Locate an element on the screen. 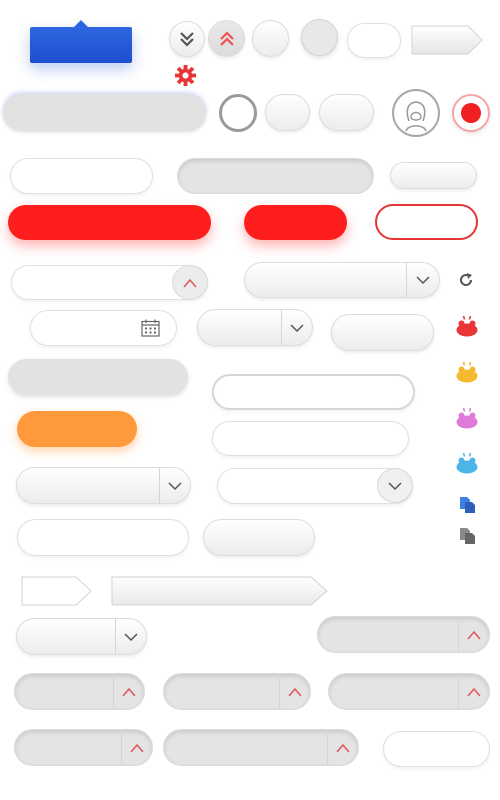 The width and height of the screenshot is (500, 800). gray-select-up-b is located at coordinates (79, 691).